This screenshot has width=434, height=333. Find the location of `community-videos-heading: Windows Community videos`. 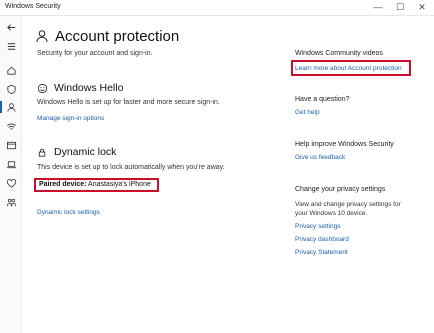

community-videos-heading: Windows Community videos is located at coordinates (339, 53).